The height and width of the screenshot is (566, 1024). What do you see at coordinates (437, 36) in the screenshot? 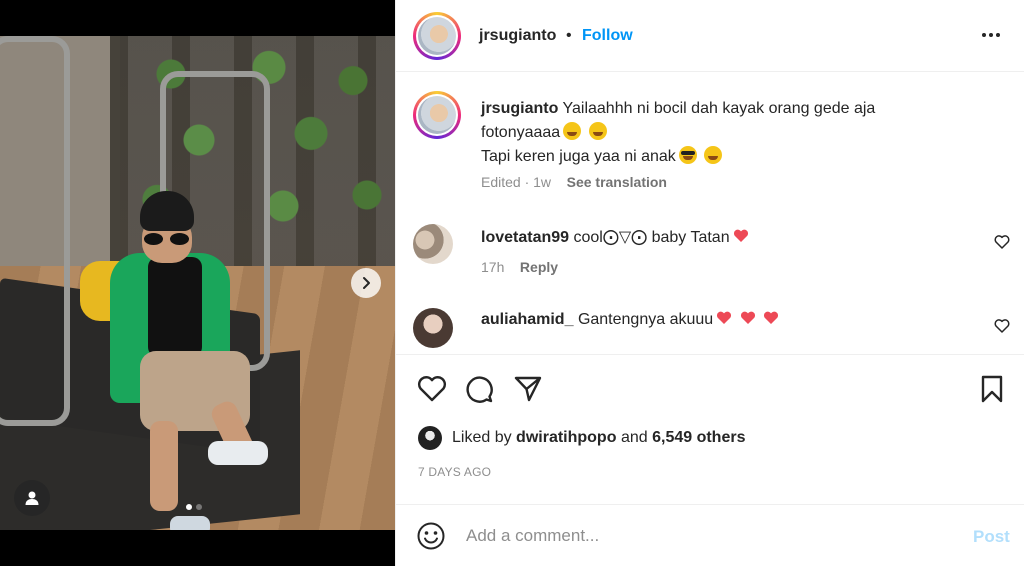
I see `author-avatar` at bounding box center [437, 36].